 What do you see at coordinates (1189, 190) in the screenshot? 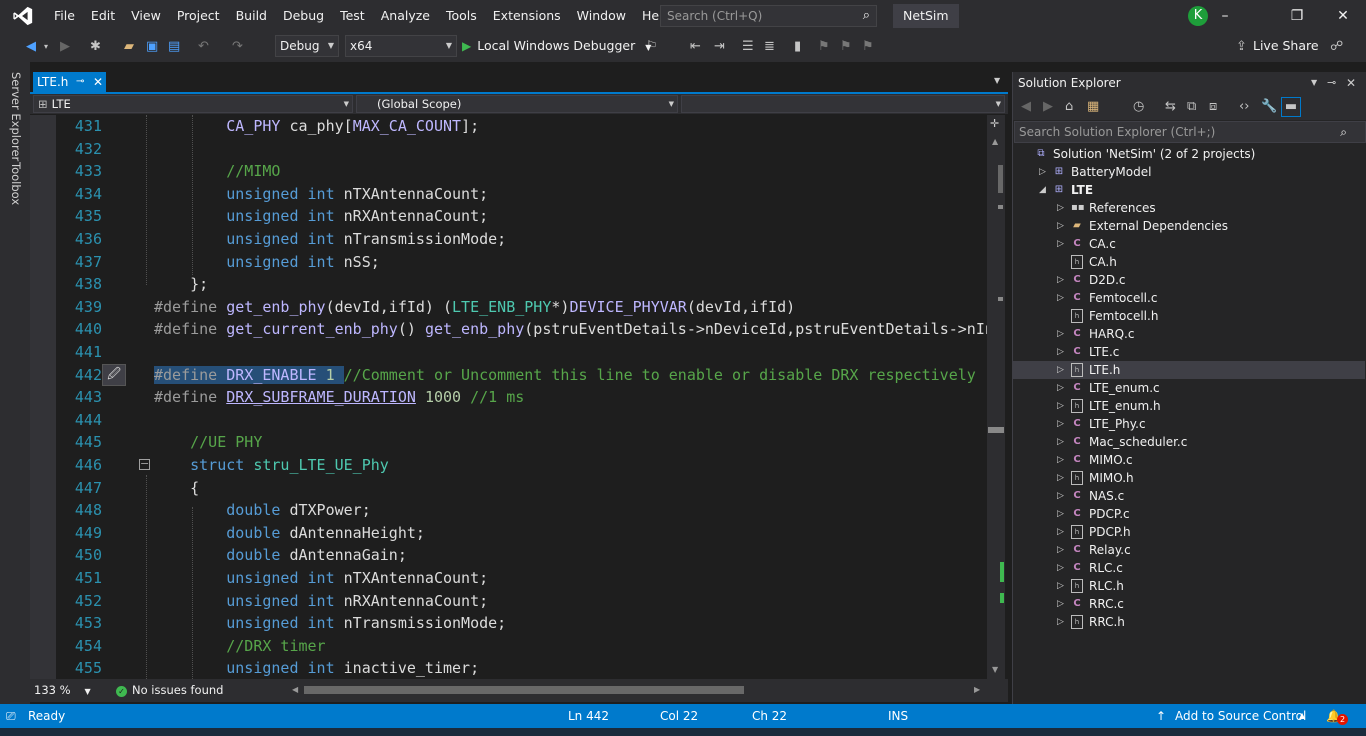
I see `tree-item: ◢ ⊞ LTE` at bounding box center [1189, 190].